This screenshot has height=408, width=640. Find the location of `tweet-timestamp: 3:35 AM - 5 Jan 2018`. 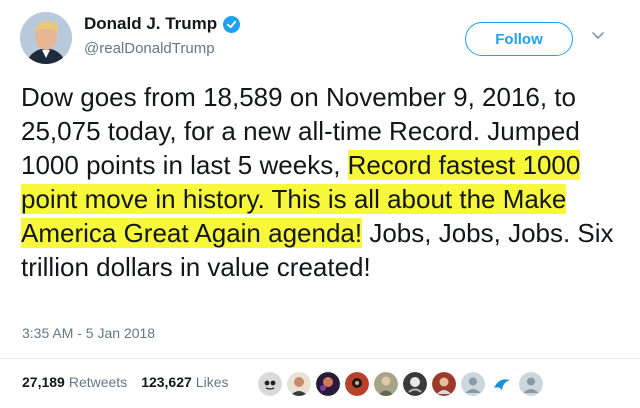

tweet-timestamp: 3:35 AM - 5 Jan 2018 is located at coordinates (88, 333).